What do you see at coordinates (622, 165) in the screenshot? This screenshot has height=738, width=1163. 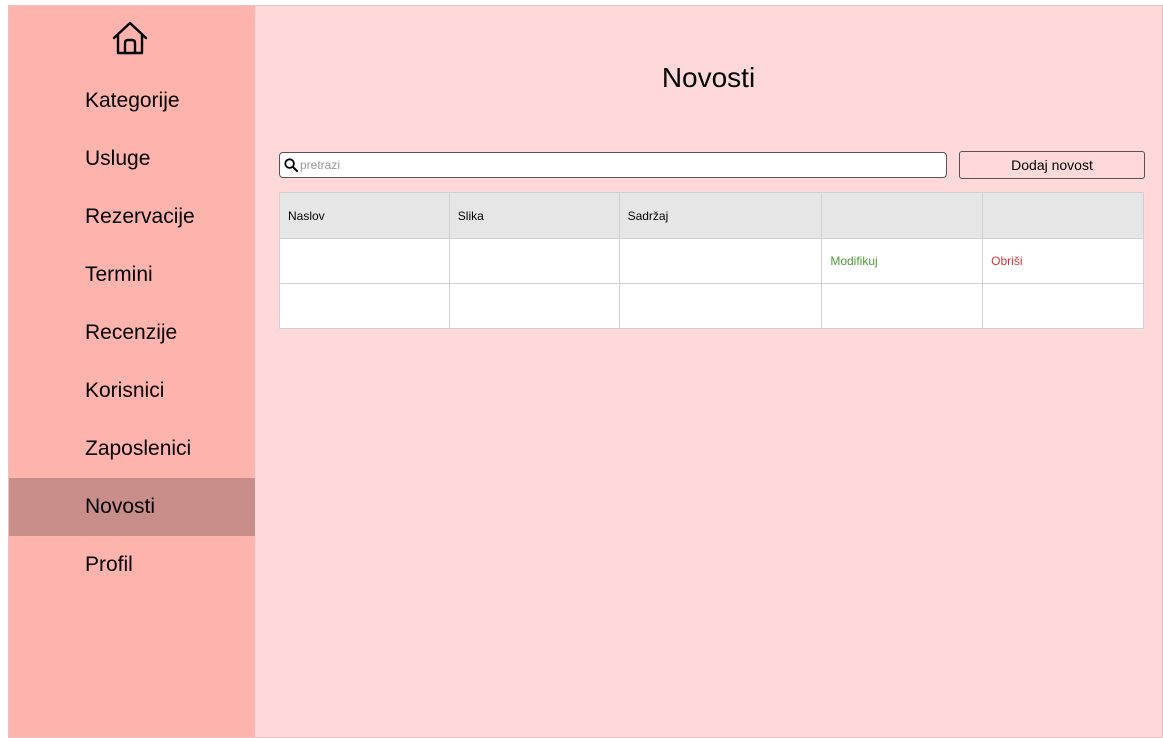 I see `search-input` at bounding box center [622, 165].